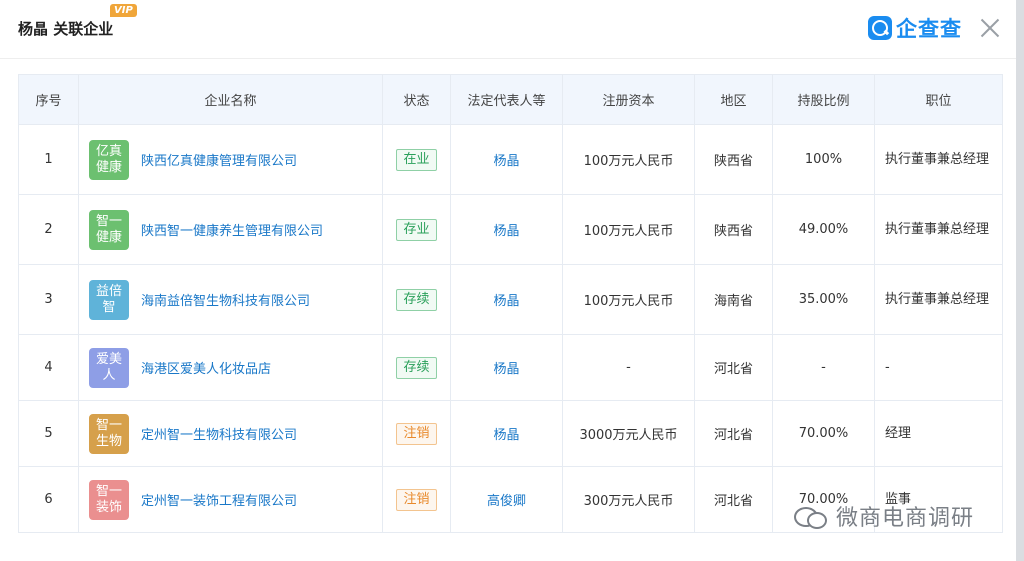 The width and height of the screenshot is (1024, 561). What do you see at coordinates (823, 367) in the screenshot?
I see `share-cell: -` at bounding box center [823, 367].